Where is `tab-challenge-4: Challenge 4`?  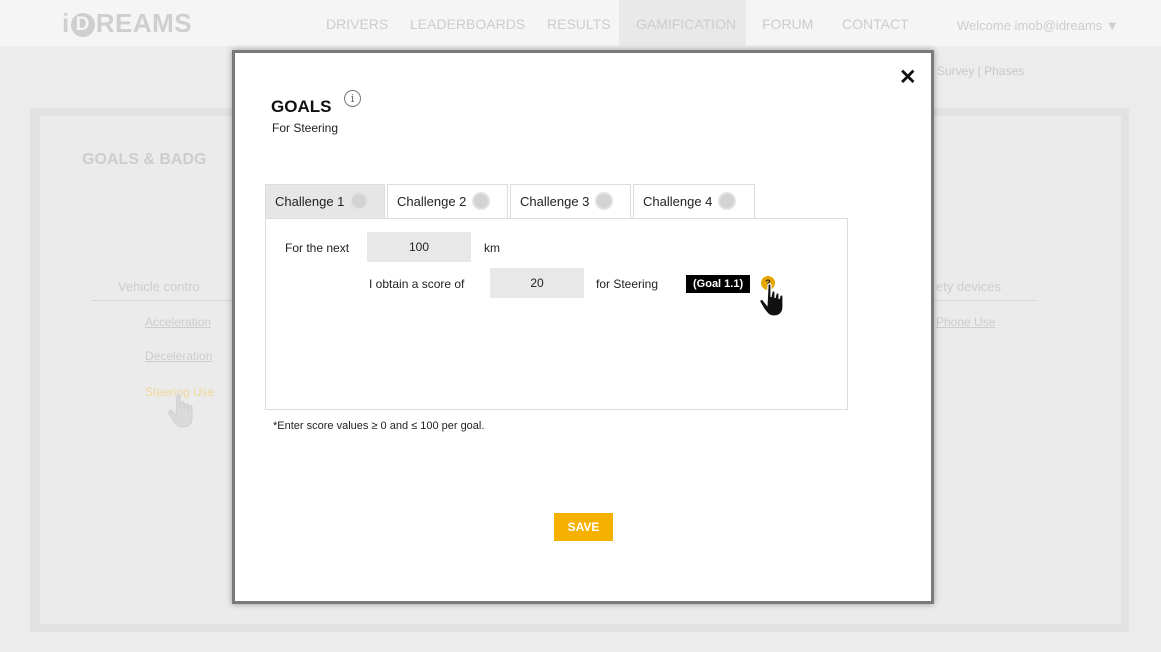
tab-challenge-4: Challenge 4 is located at coordinates (694, 201).